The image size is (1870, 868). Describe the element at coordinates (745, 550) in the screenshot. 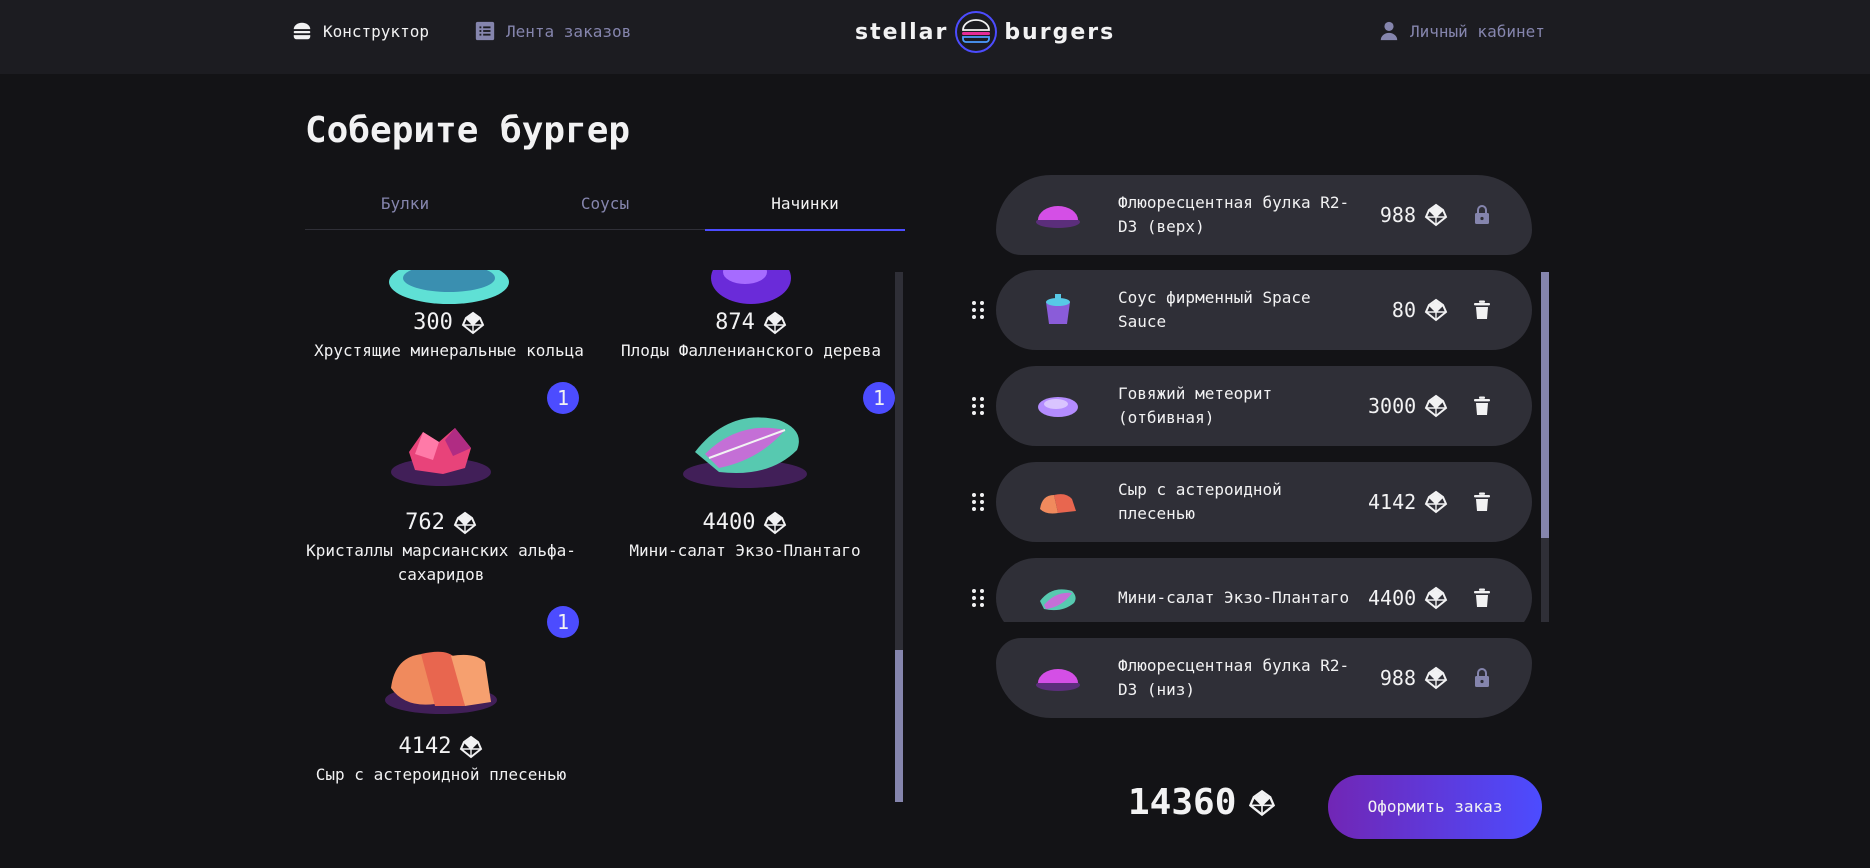

I see `ingredient-name: Мини-салат Экзо-Плантаго` at that location.